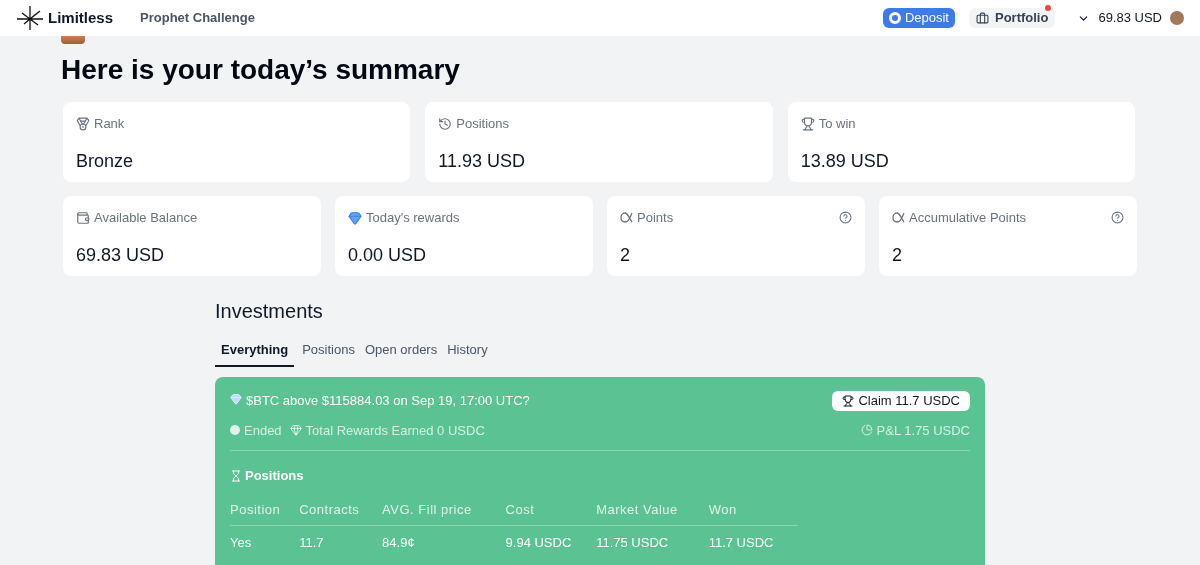 The width and height of the screenshot is (1200, 565). What do you see at coordinates (655, 218) in the screenshot?
I see `stat-label: Points` at bounding box center [655, 218].